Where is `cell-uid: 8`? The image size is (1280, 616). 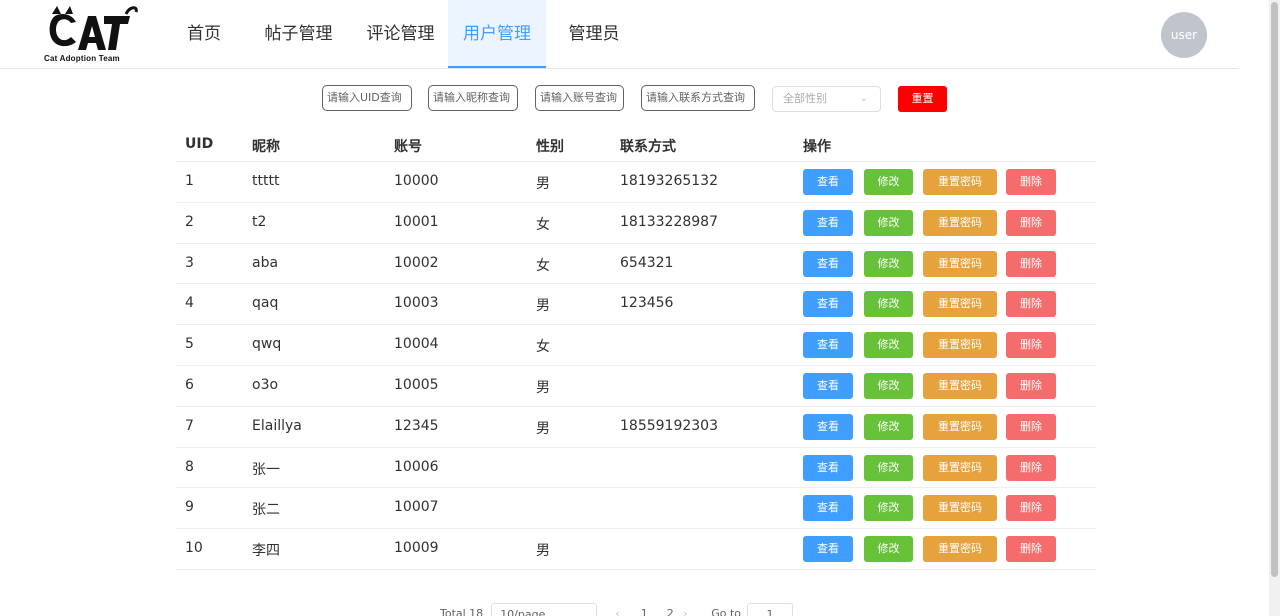
cell-uid: 8 is located at coordinates (189, 466).